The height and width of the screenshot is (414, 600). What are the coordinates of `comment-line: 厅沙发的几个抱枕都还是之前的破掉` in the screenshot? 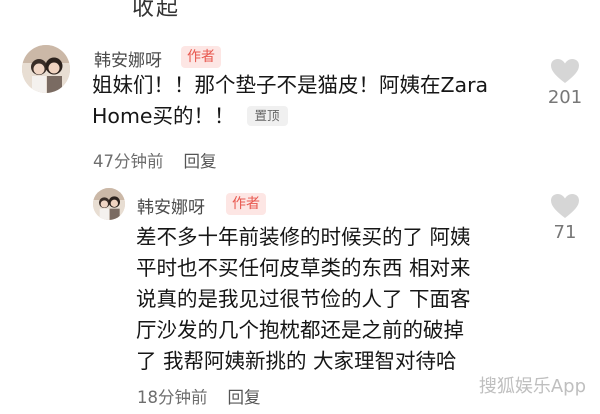 It's located at (300, 330).